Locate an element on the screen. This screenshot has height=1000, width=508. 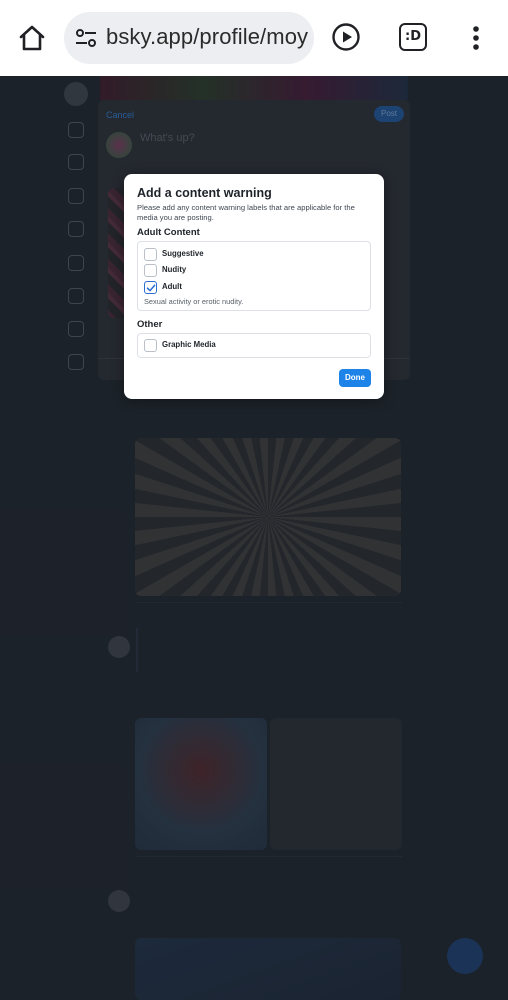
home-icon is located at coordinates (32, 38).